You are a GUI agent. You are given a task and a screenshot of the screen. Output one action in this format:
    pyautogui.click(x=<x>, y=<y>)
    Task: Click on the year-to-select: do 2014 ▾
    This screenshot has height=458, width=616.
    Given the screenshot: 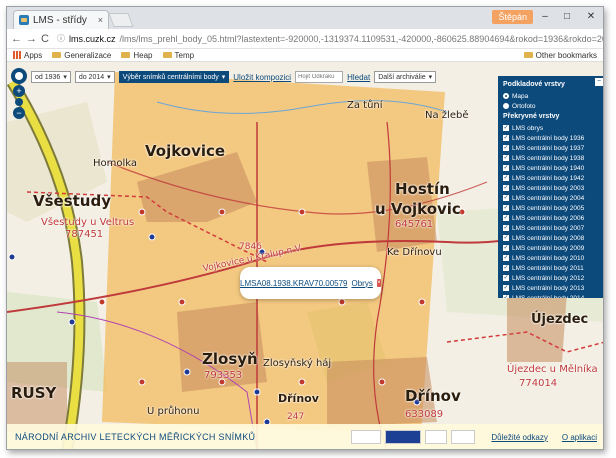 What is the action you would take?
    pyautogui.click(x=94, y=77)
    